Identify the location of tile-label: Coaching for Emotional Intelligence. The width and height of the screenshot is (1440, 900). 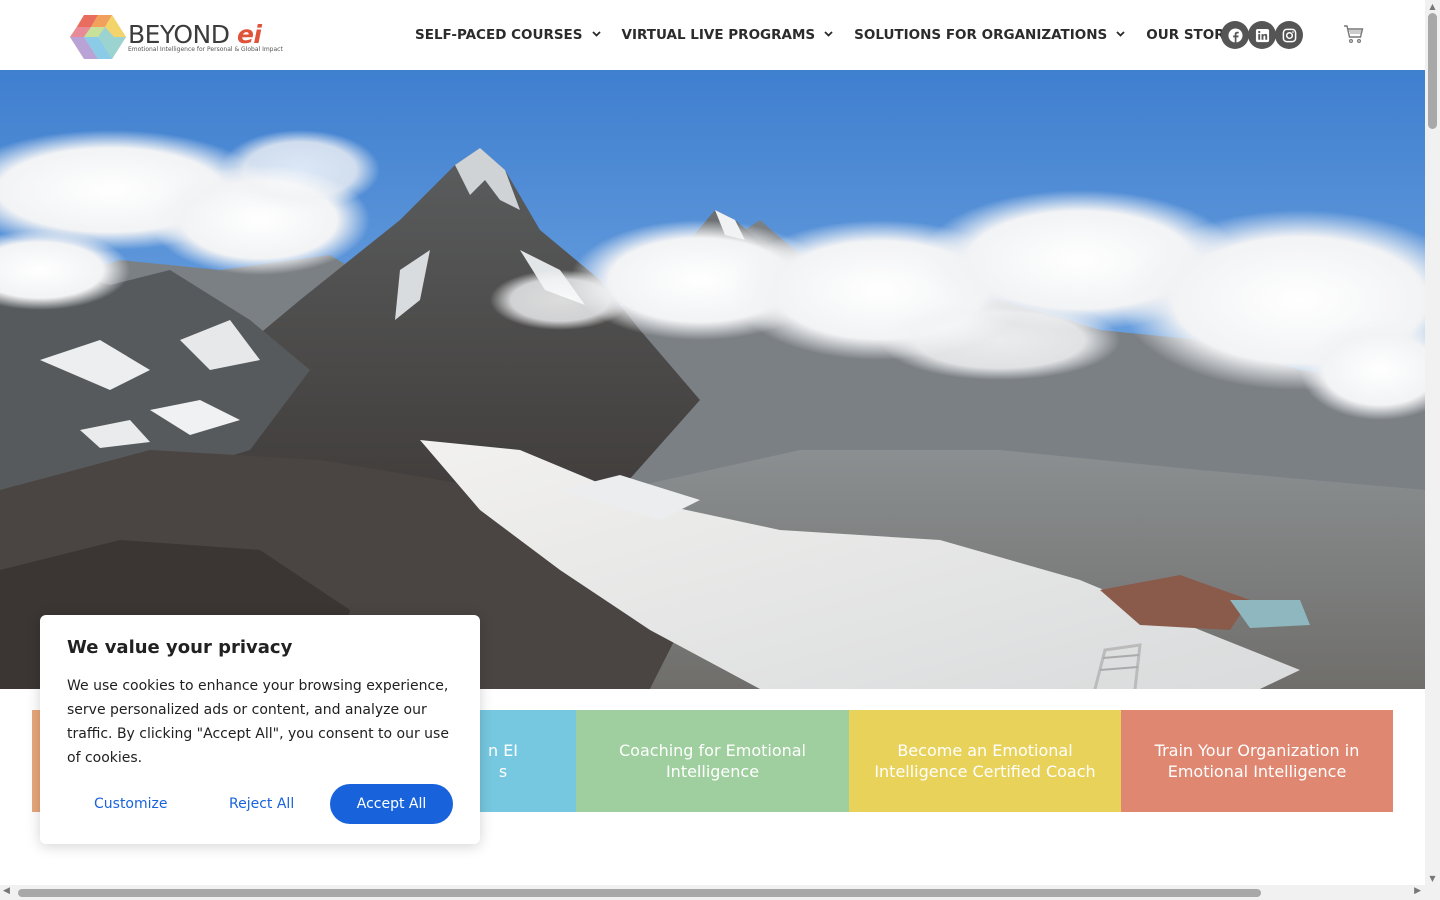
(712, 761).